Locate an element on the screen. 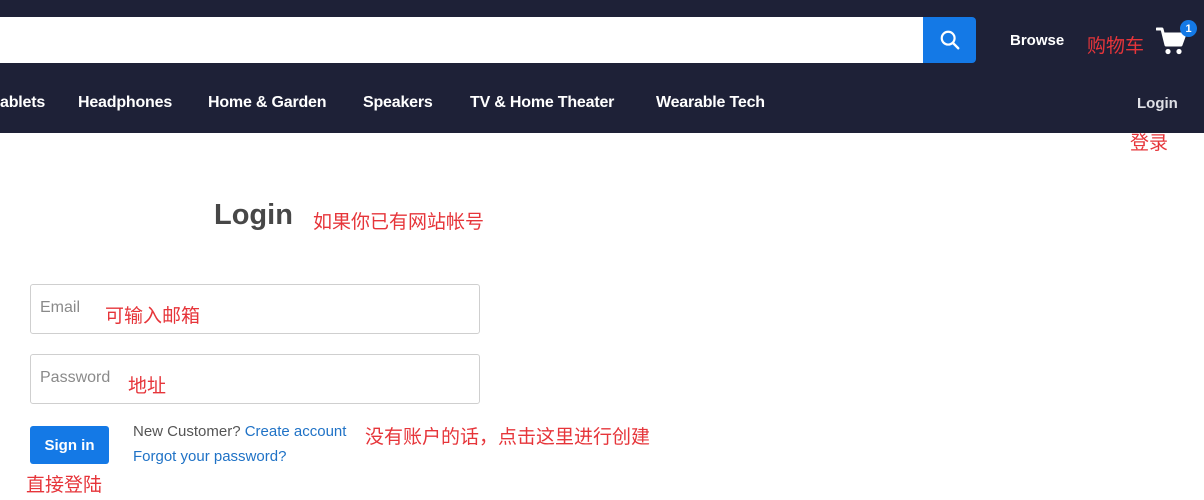 The image size is (1204, 500). search-icon is located at coordinates (949, 40).